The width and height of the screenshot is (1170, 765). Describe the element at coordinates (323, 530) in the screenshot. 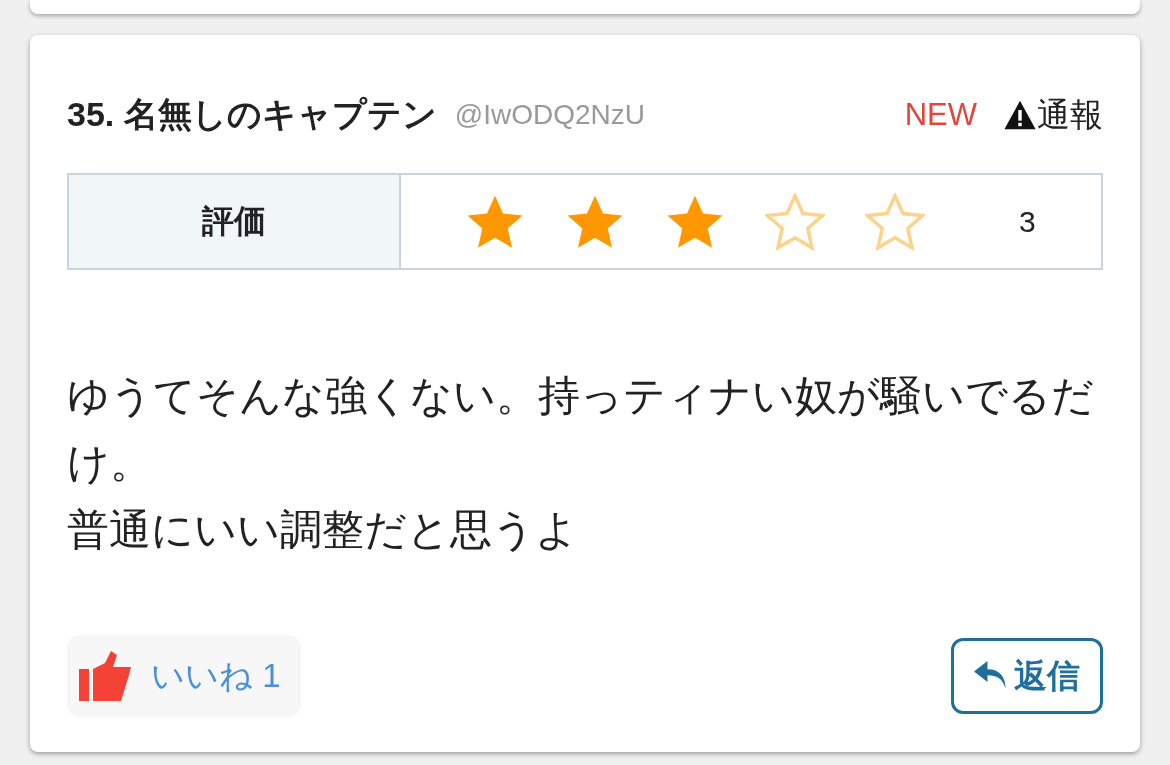

I see `comment-text: 普通にいい調整だと思うよ` at that location.